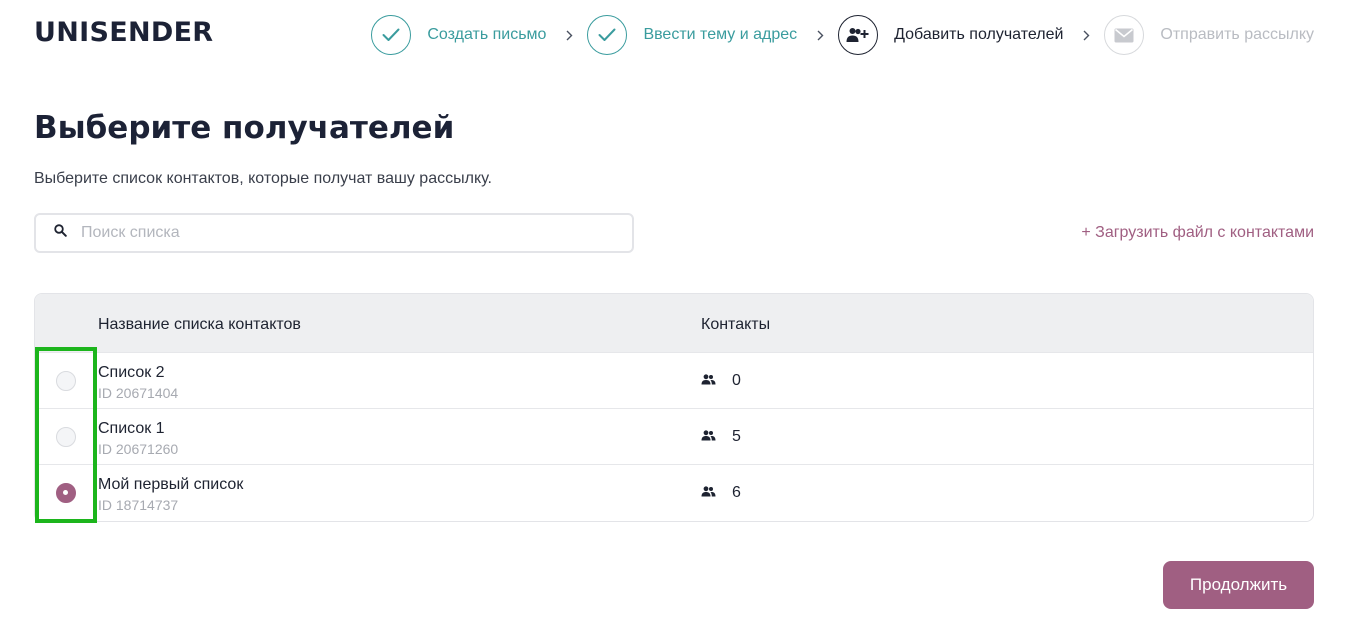 This screenshot has width=1350, height=638. Describe the element at coordinates (1124, 35) in the screenshot. I see `envelope-icon` at that location.